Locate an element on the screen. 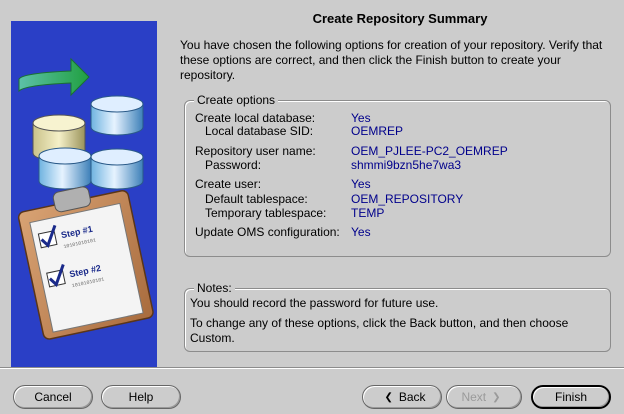 The image size is (624, 414). finish-button-label: Finish is located at coordinates (570, 397).